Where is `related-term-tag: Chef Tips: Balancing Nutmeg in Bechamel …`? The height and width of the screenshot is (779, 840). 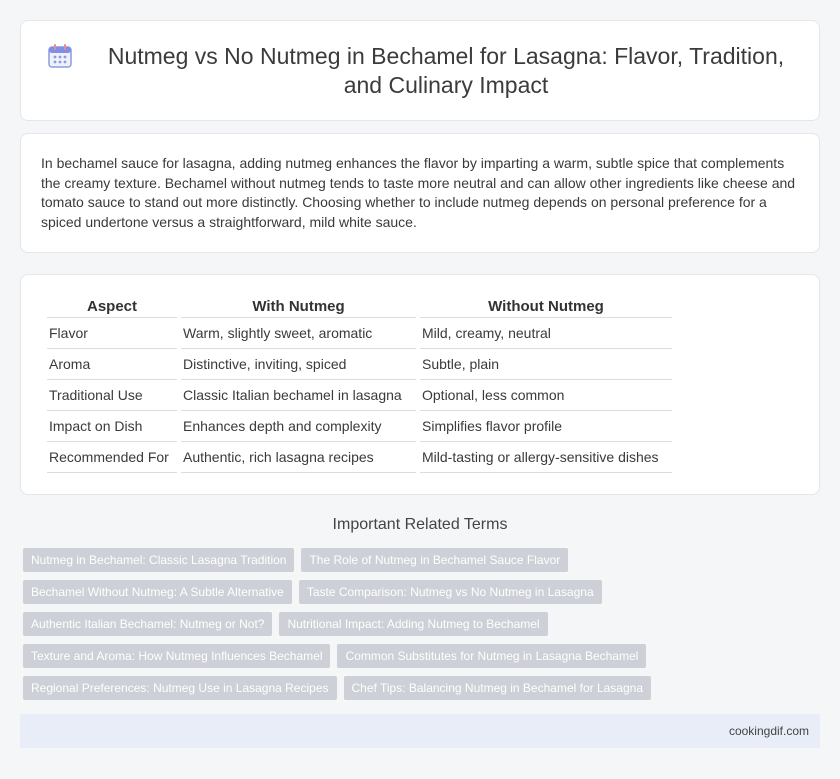
related-term-tag: Chef Tips: Balancing Nutmeg in Bechamel … is located at coordinates (497, 688).